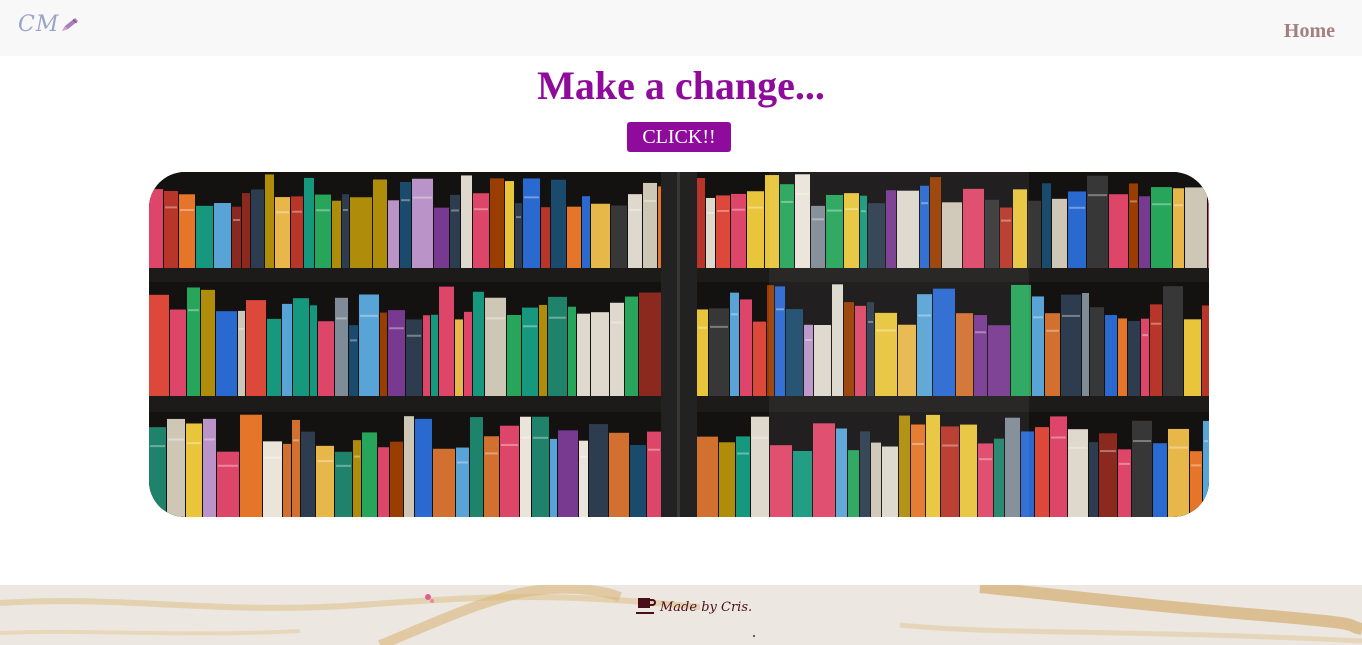  Describe the element at coordinates (1309, 31) in the screenshot. I see `nav-link-home: Home` at that location.